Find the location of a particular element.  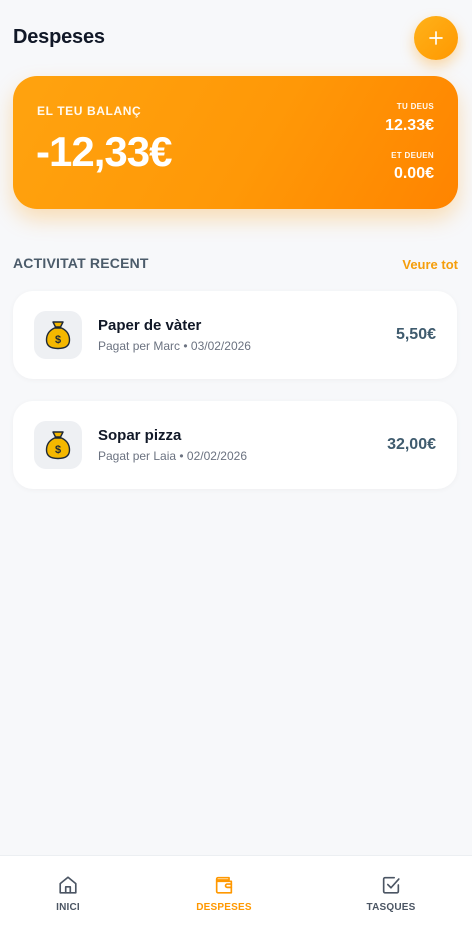

checkbox-icon is located at coordinates (391, 885).